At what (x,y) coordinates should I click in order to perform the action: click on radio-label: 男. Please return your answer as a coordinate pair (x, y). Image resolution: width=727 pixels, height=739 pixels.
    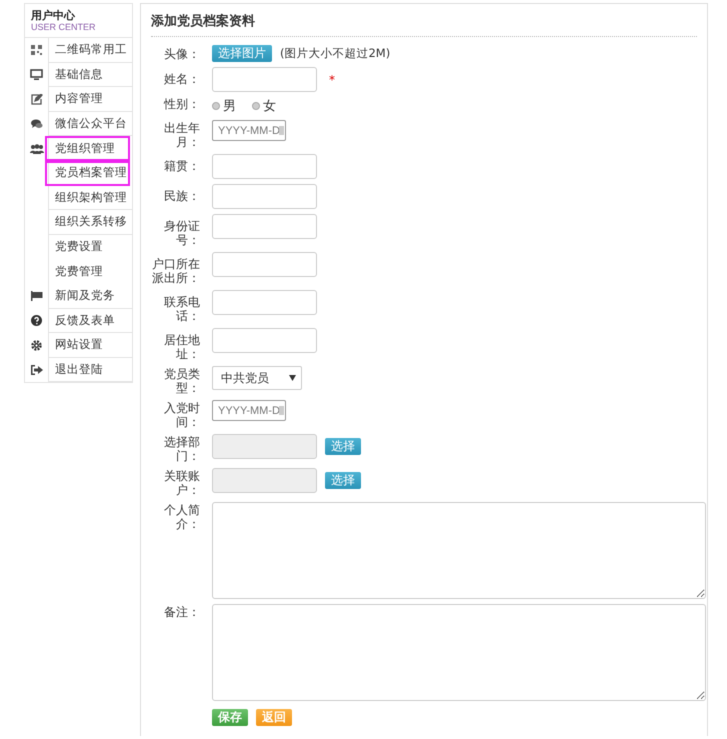
    Looking at the image, I should click on (229, 106).